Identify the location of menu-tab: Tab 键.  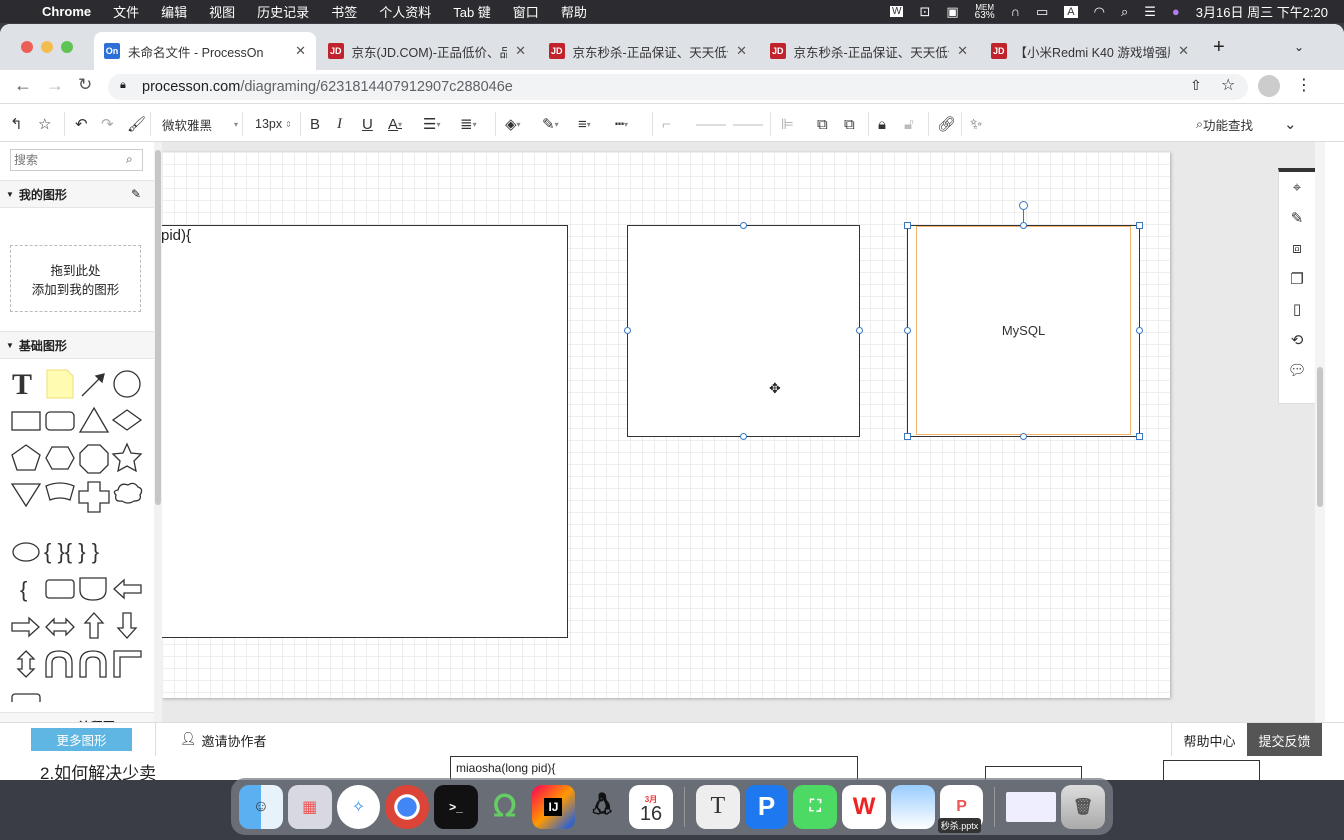
(472, 11).